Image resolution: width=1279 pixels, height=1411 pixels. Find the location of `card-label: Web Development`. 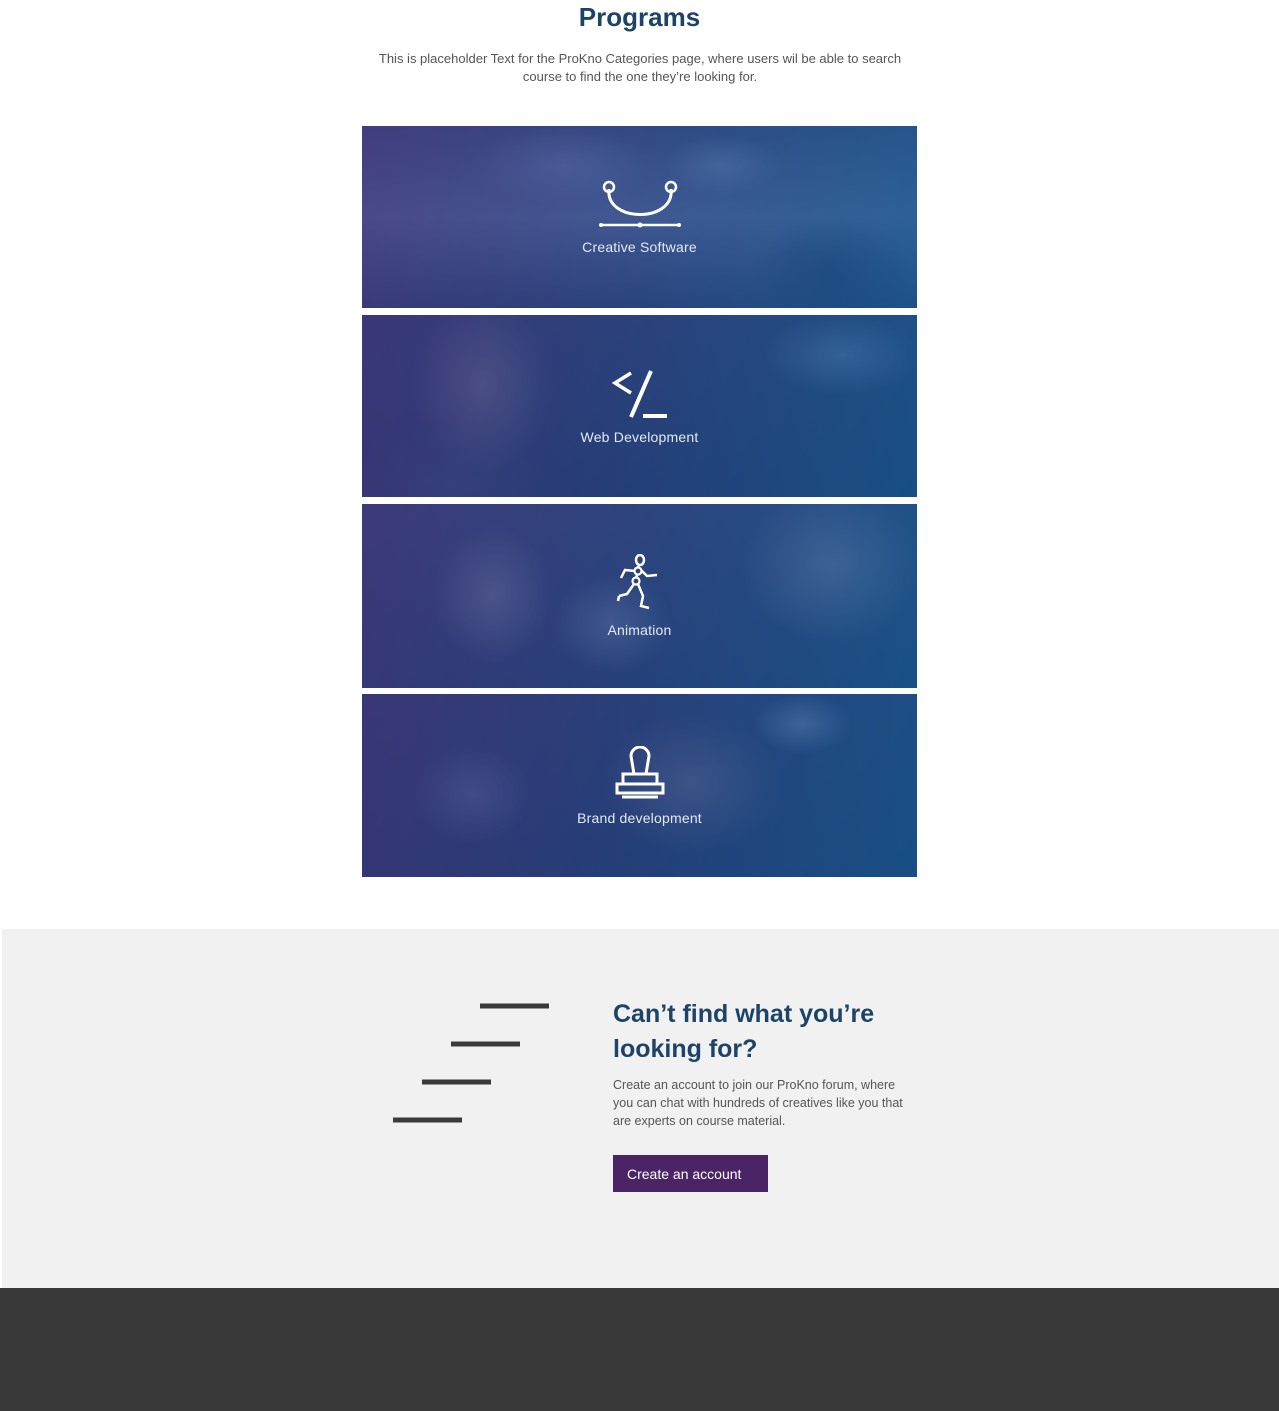

card-label: Web Development is located at coordinates (639, 437).